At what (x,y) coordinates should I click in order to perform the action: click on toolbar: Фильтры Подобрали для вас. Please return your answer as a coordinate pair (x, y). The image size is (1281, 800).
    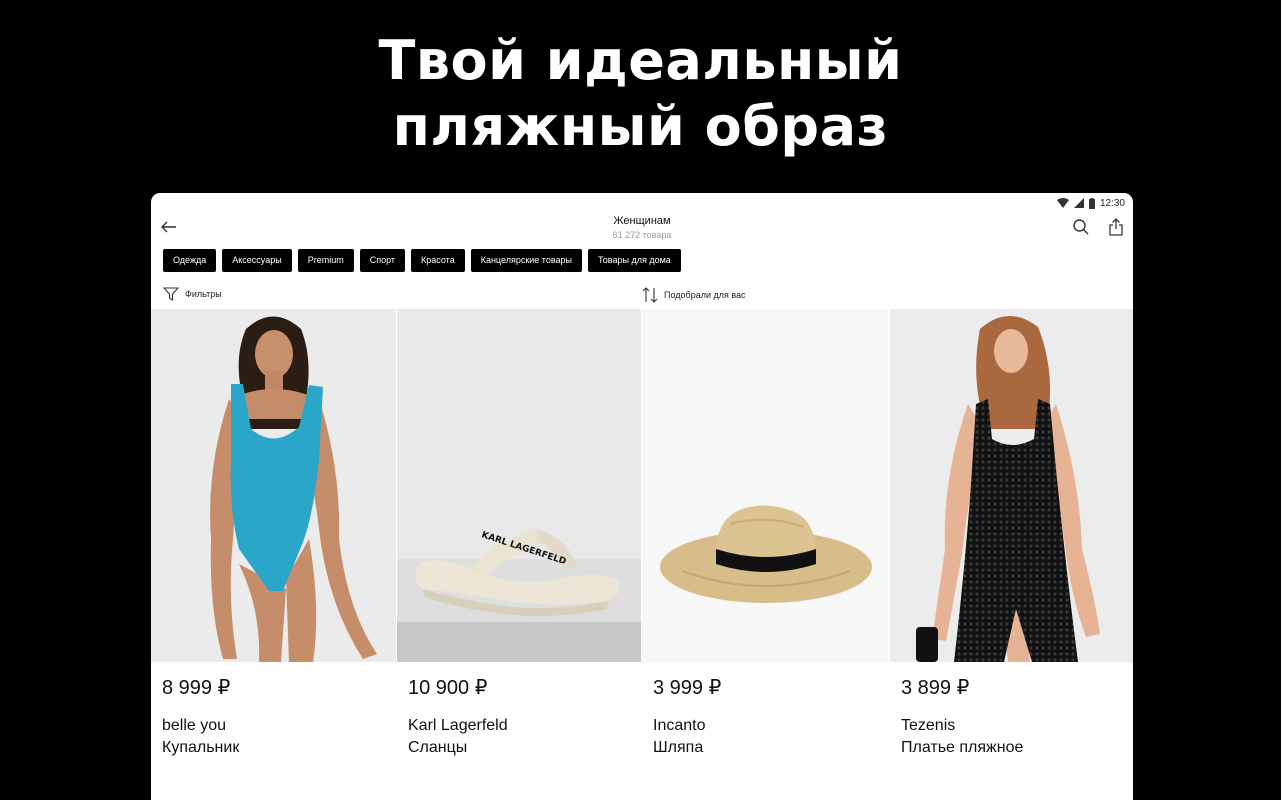
    Looking at the image, I should click on (642, 295).